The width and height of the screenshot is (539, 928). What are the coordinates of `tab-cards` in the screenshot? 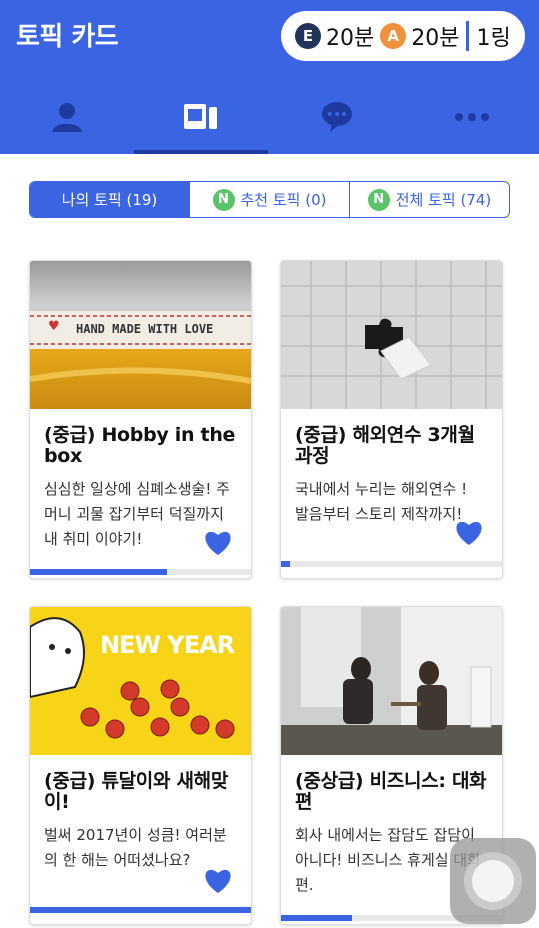 It's located at (201, 117).